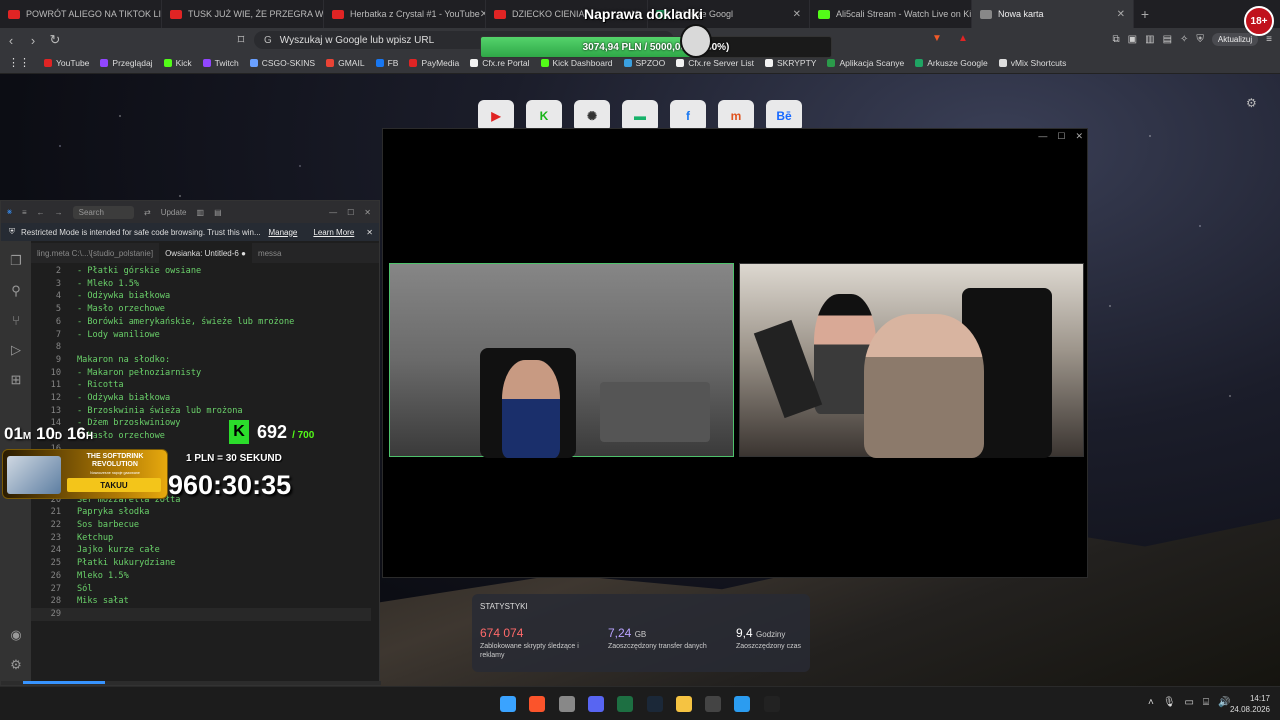 This screenshot has height=720, width=1280. Describe the element at coordinates (713, 704) in the screenshot. I see `terminal-icon` at that location.